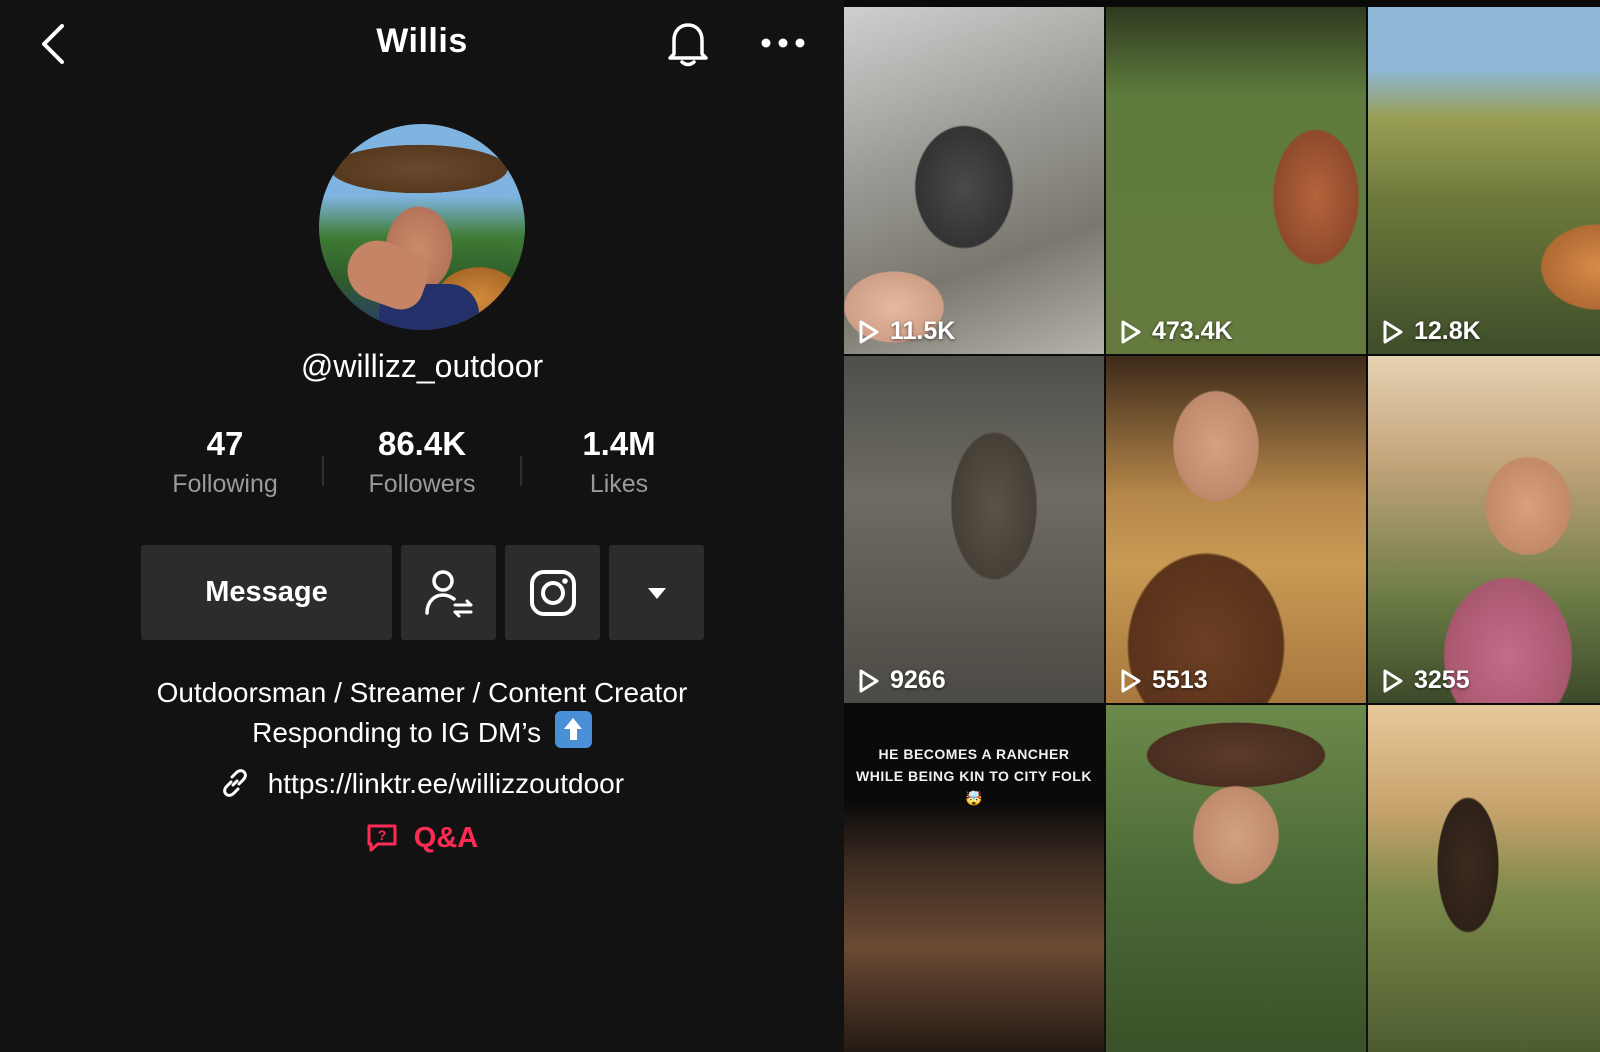 The image size is (1600, 1052). I want to click on following-label: Following, so click(225, 484).